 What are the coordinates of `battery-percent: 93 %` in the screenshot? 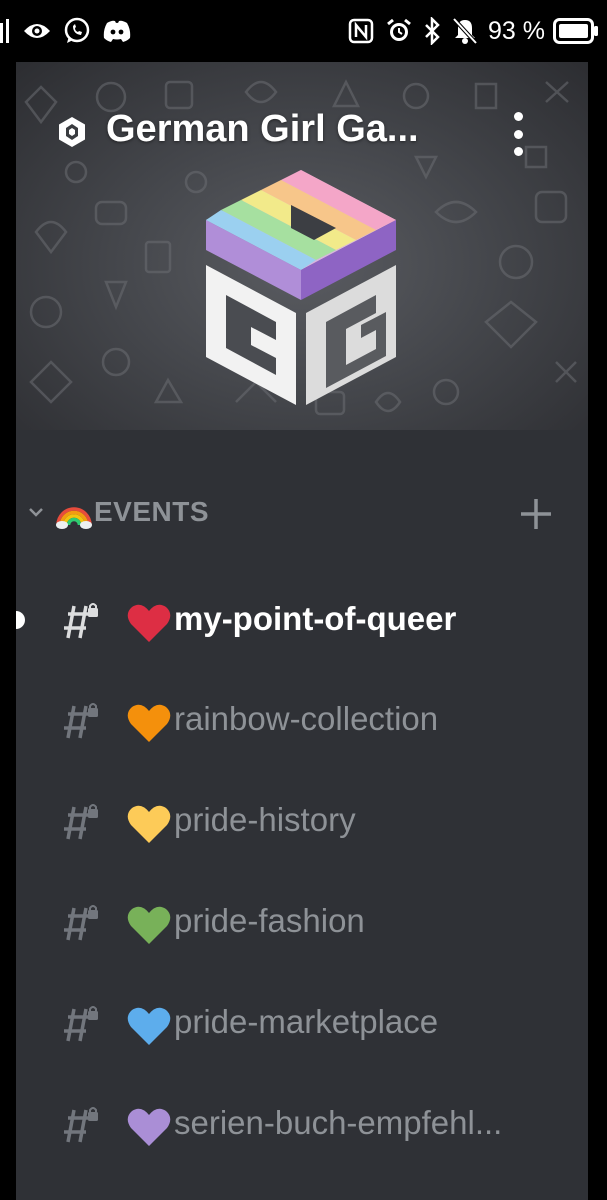 It's located at (516, 30).